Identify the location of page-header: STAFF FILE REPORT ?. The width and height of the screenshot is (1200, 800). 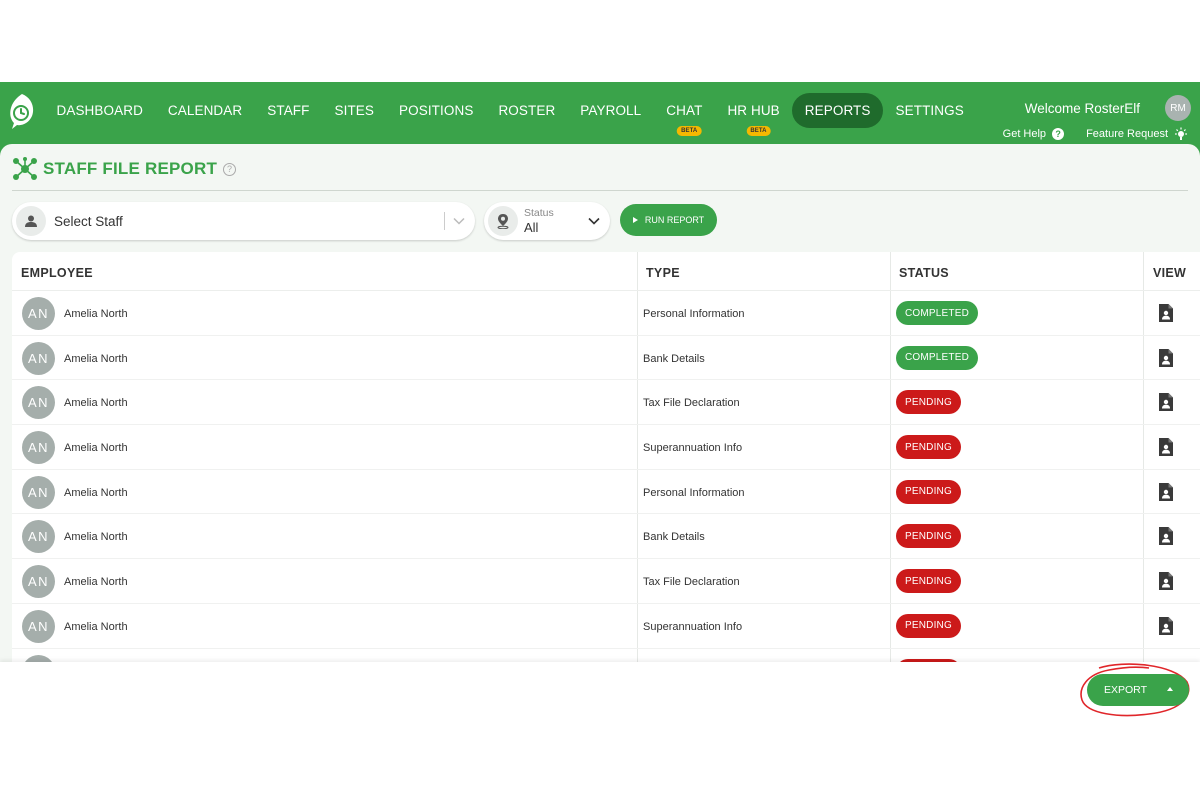
(124, 169).